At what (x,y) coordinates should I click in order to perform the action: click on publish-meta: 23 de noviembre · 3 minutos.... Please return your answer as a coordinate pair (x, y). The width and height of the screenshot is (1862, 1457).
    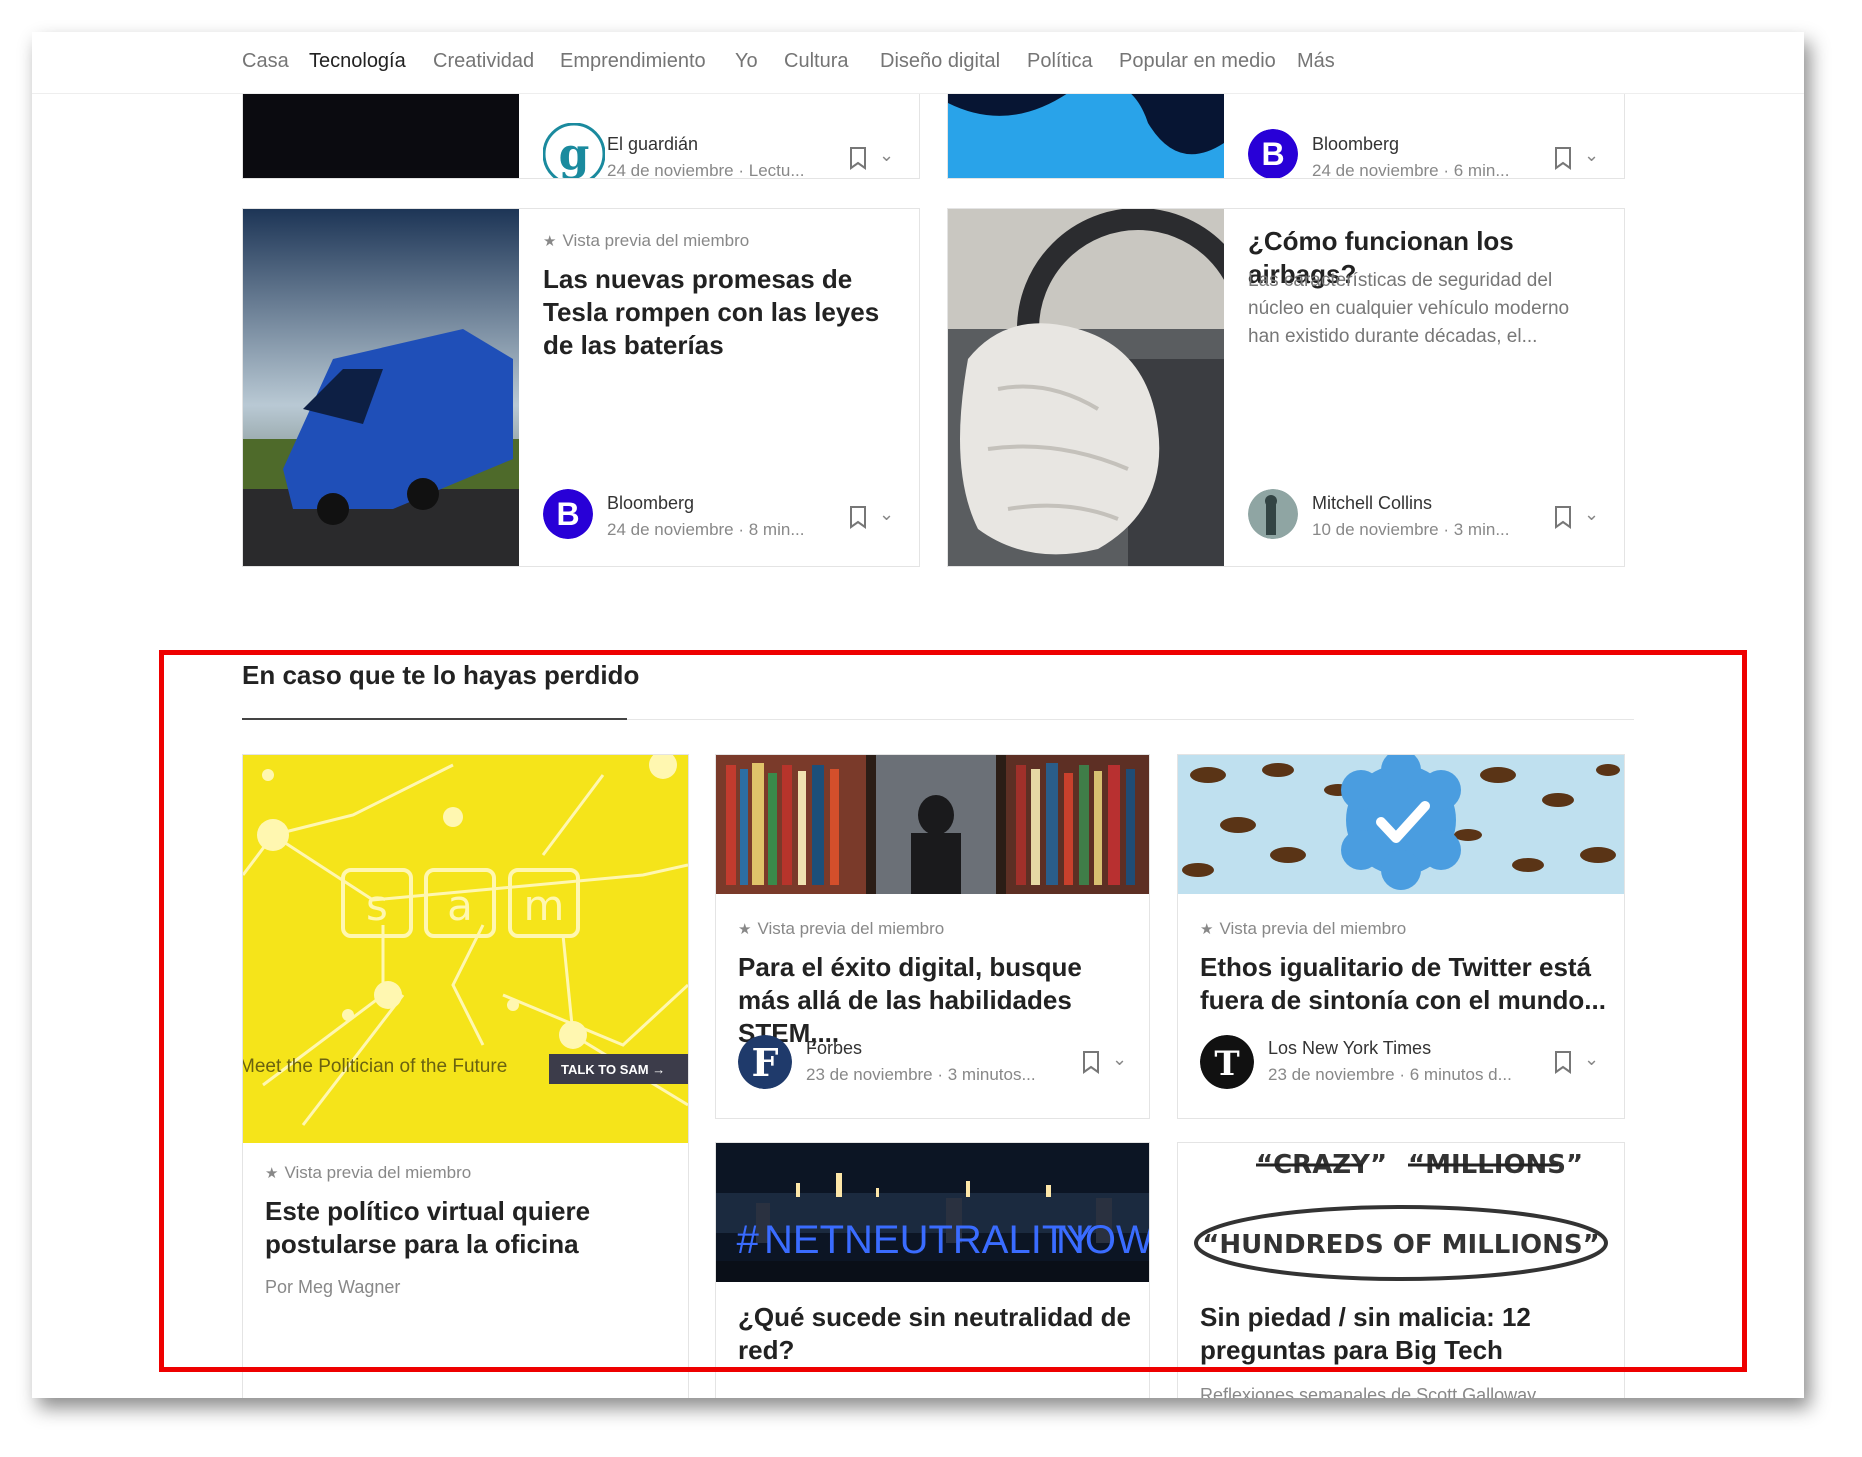
    Looking at the image, I should click on (921, 1074).